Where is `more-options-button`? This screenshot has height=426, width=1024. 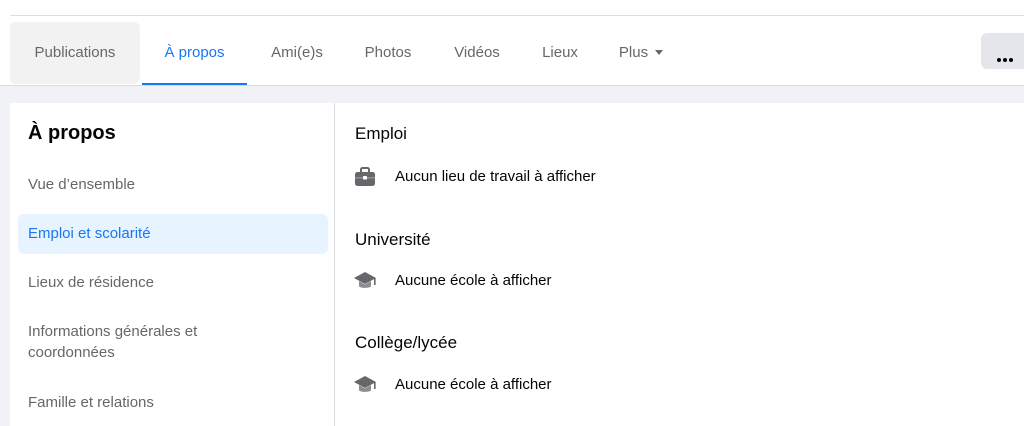
more-options-button is located at coordinates (1002, 51).